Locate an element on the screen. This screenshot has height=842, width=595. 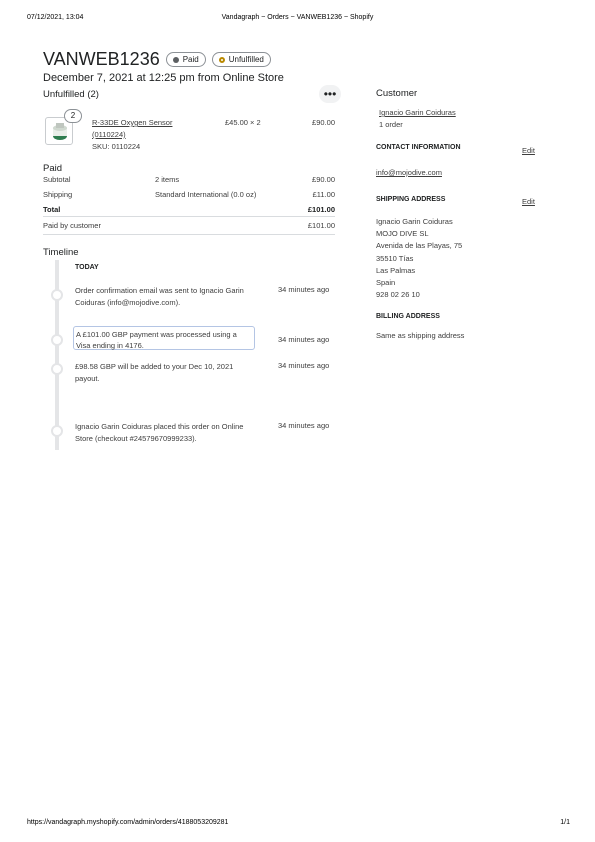
more-actions-button: ••• is located at coordinates (330, 94).